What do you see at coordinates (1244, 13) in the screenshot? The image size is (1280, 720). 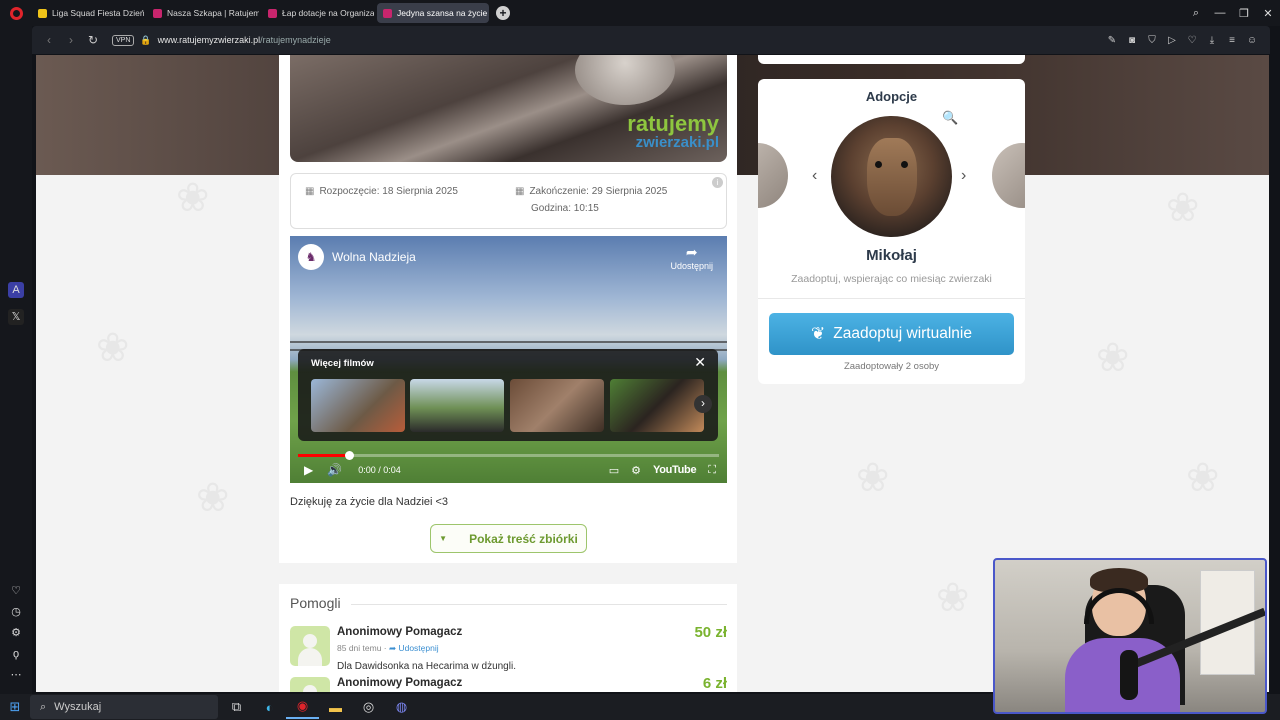 I see `maximize-button: ❐` at bounding box center [1244, 13].